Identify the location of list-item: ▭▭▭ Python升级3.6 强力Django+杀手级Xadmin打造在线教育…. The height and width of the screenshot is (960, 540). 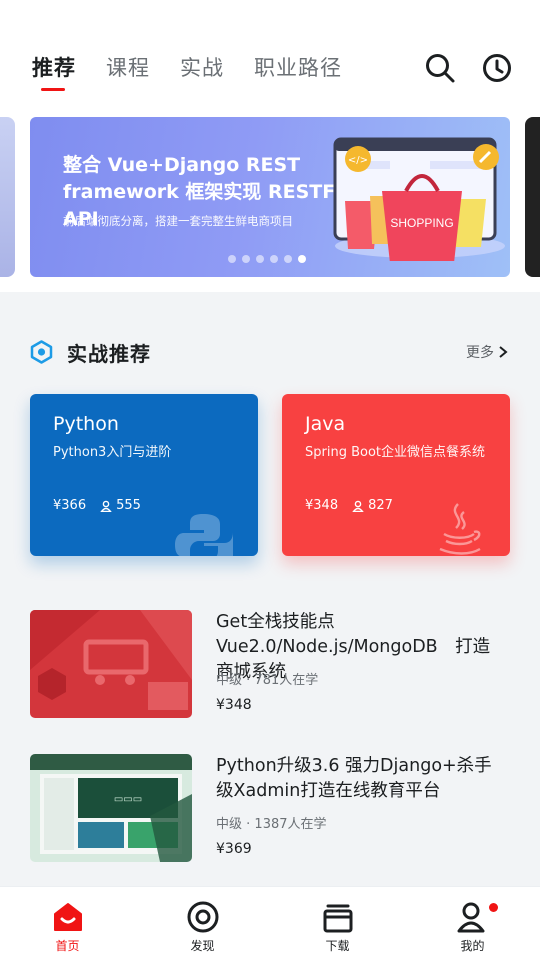
(270, 808).